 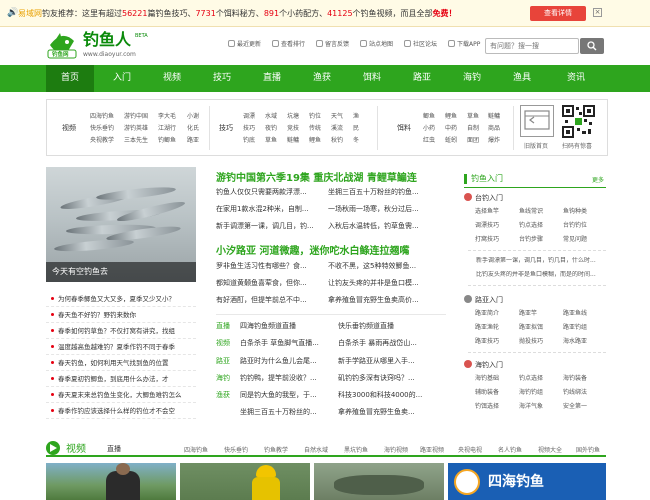 What do you see at coordinates (167, 129) in the screenshot?
I see `sub-nav-link: 江湖行` at bounding box center [167, 129].